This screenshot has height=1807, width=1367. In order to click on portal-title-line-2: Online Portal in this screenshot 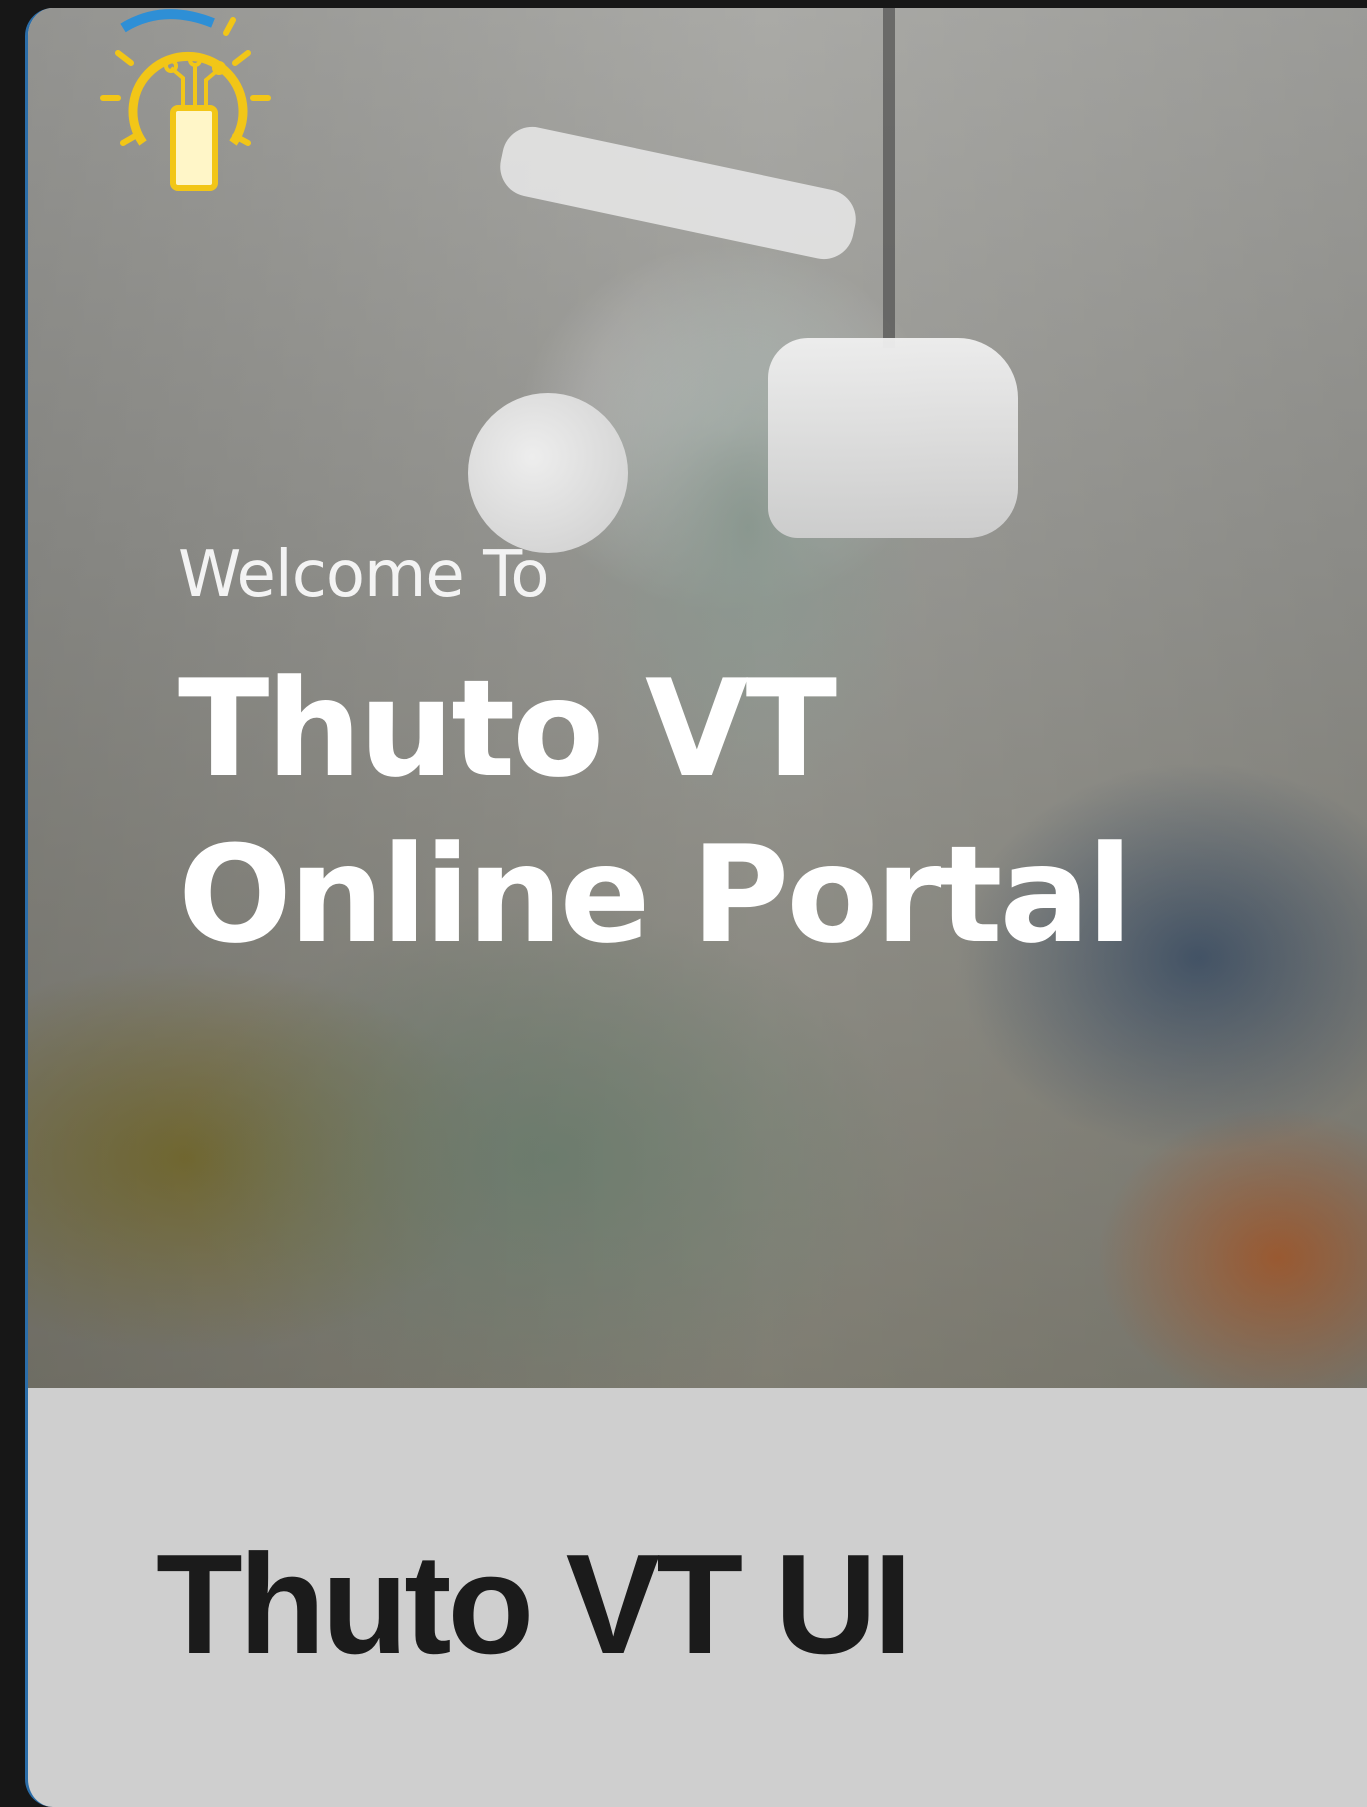, I will do `click(655, 895)`.